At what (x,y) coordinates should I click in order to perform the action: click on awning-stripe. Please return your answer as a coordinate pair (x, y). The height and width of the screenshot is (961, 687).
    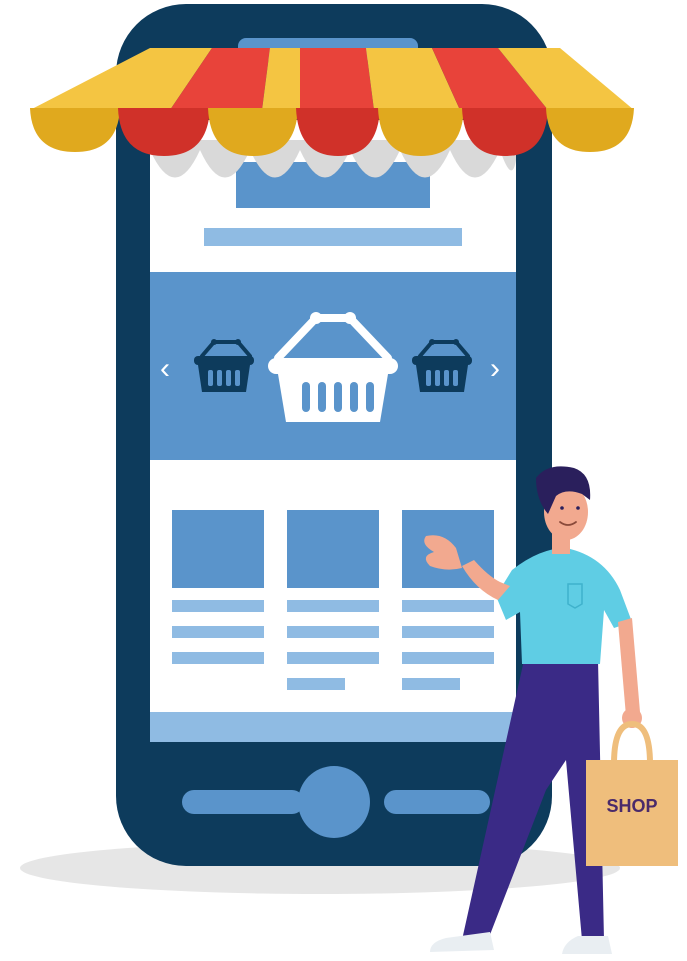
    Looking at the image, I should click on (337, 79).